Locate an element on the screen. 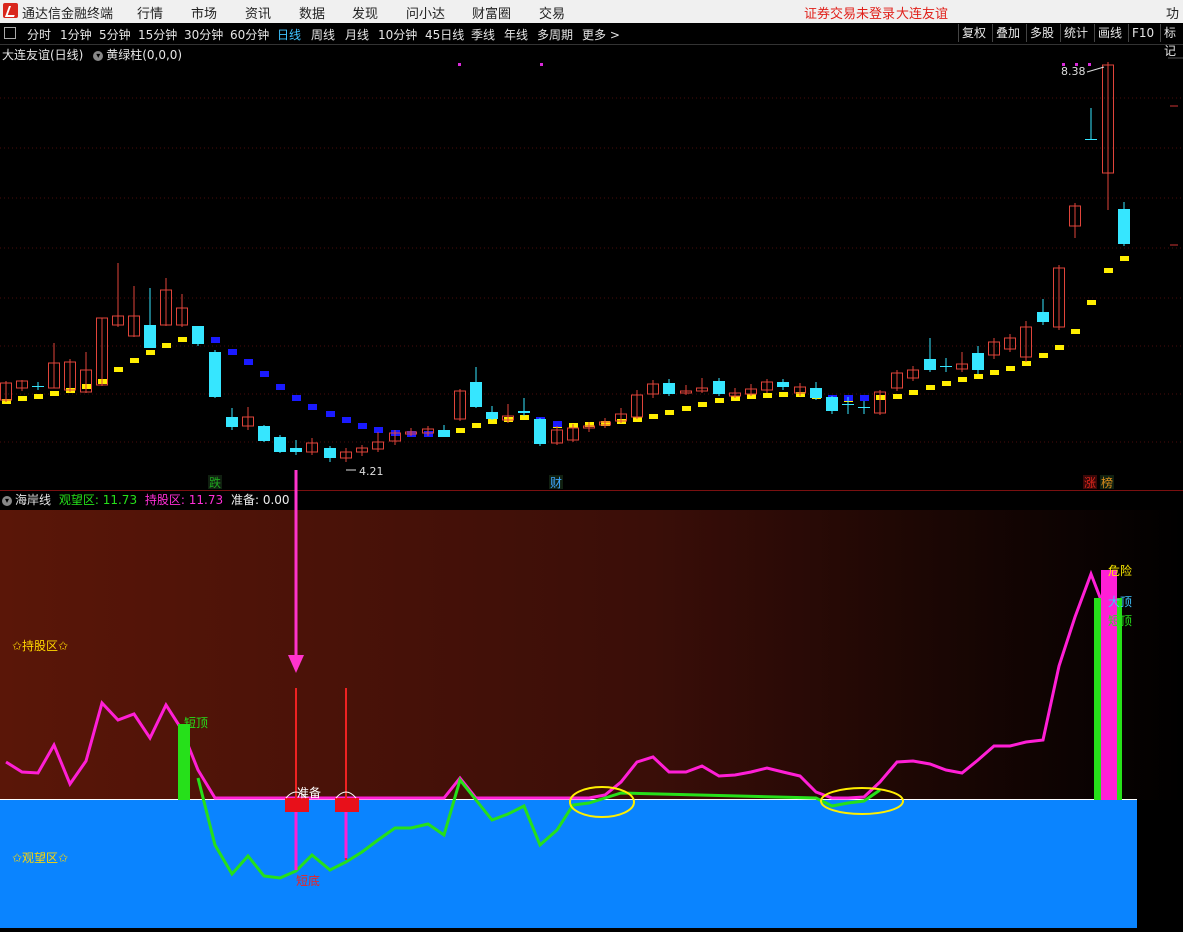 Image resolution: width=1183 pixels, height=932 pixels. high-price-pointer is located at coordinates (1095, 69).